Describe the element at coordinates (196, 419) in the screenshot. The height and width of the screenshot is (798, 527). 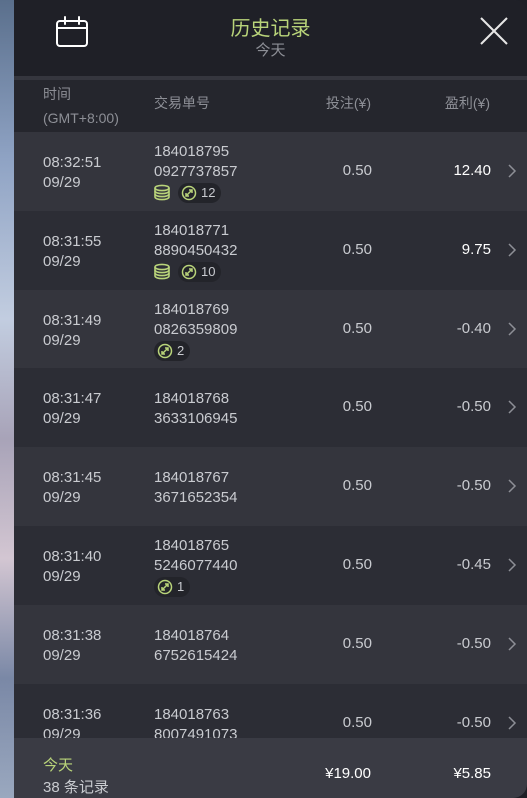
I see `row-order-part2: 3633106945` at that location.